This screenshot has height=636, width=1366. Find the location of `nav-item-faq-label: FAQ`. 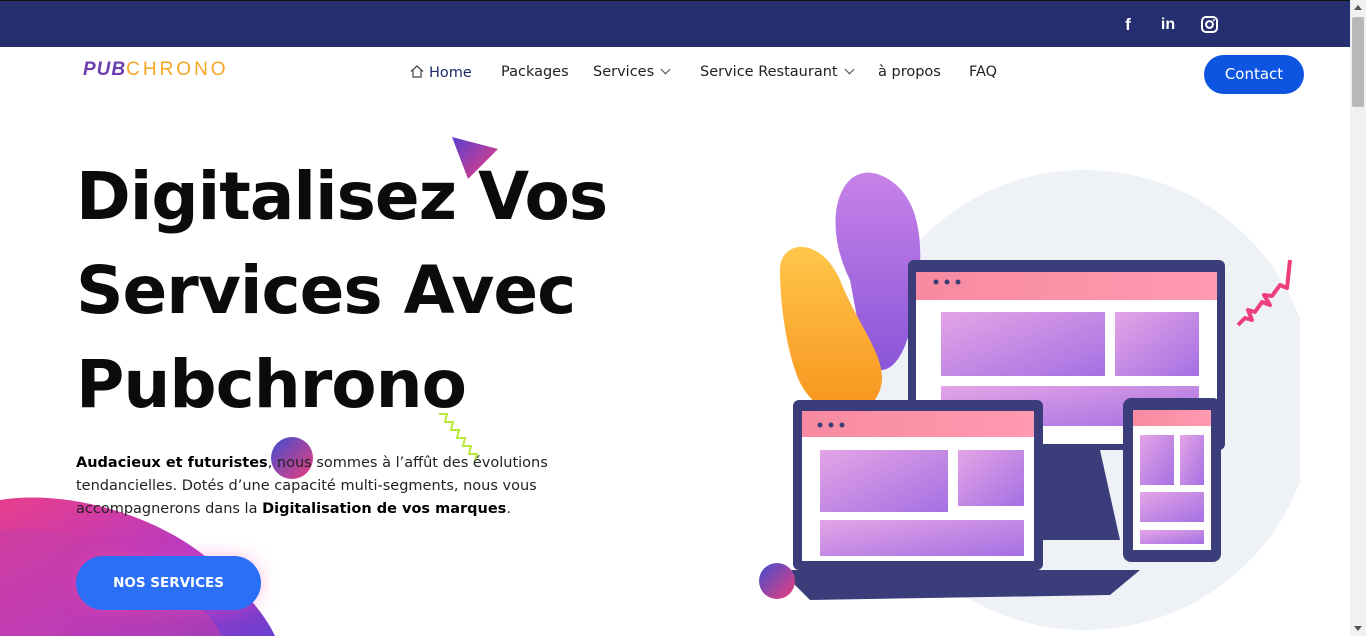

nav-item-faq-label: FAQ is located at coordinates (983, 72).